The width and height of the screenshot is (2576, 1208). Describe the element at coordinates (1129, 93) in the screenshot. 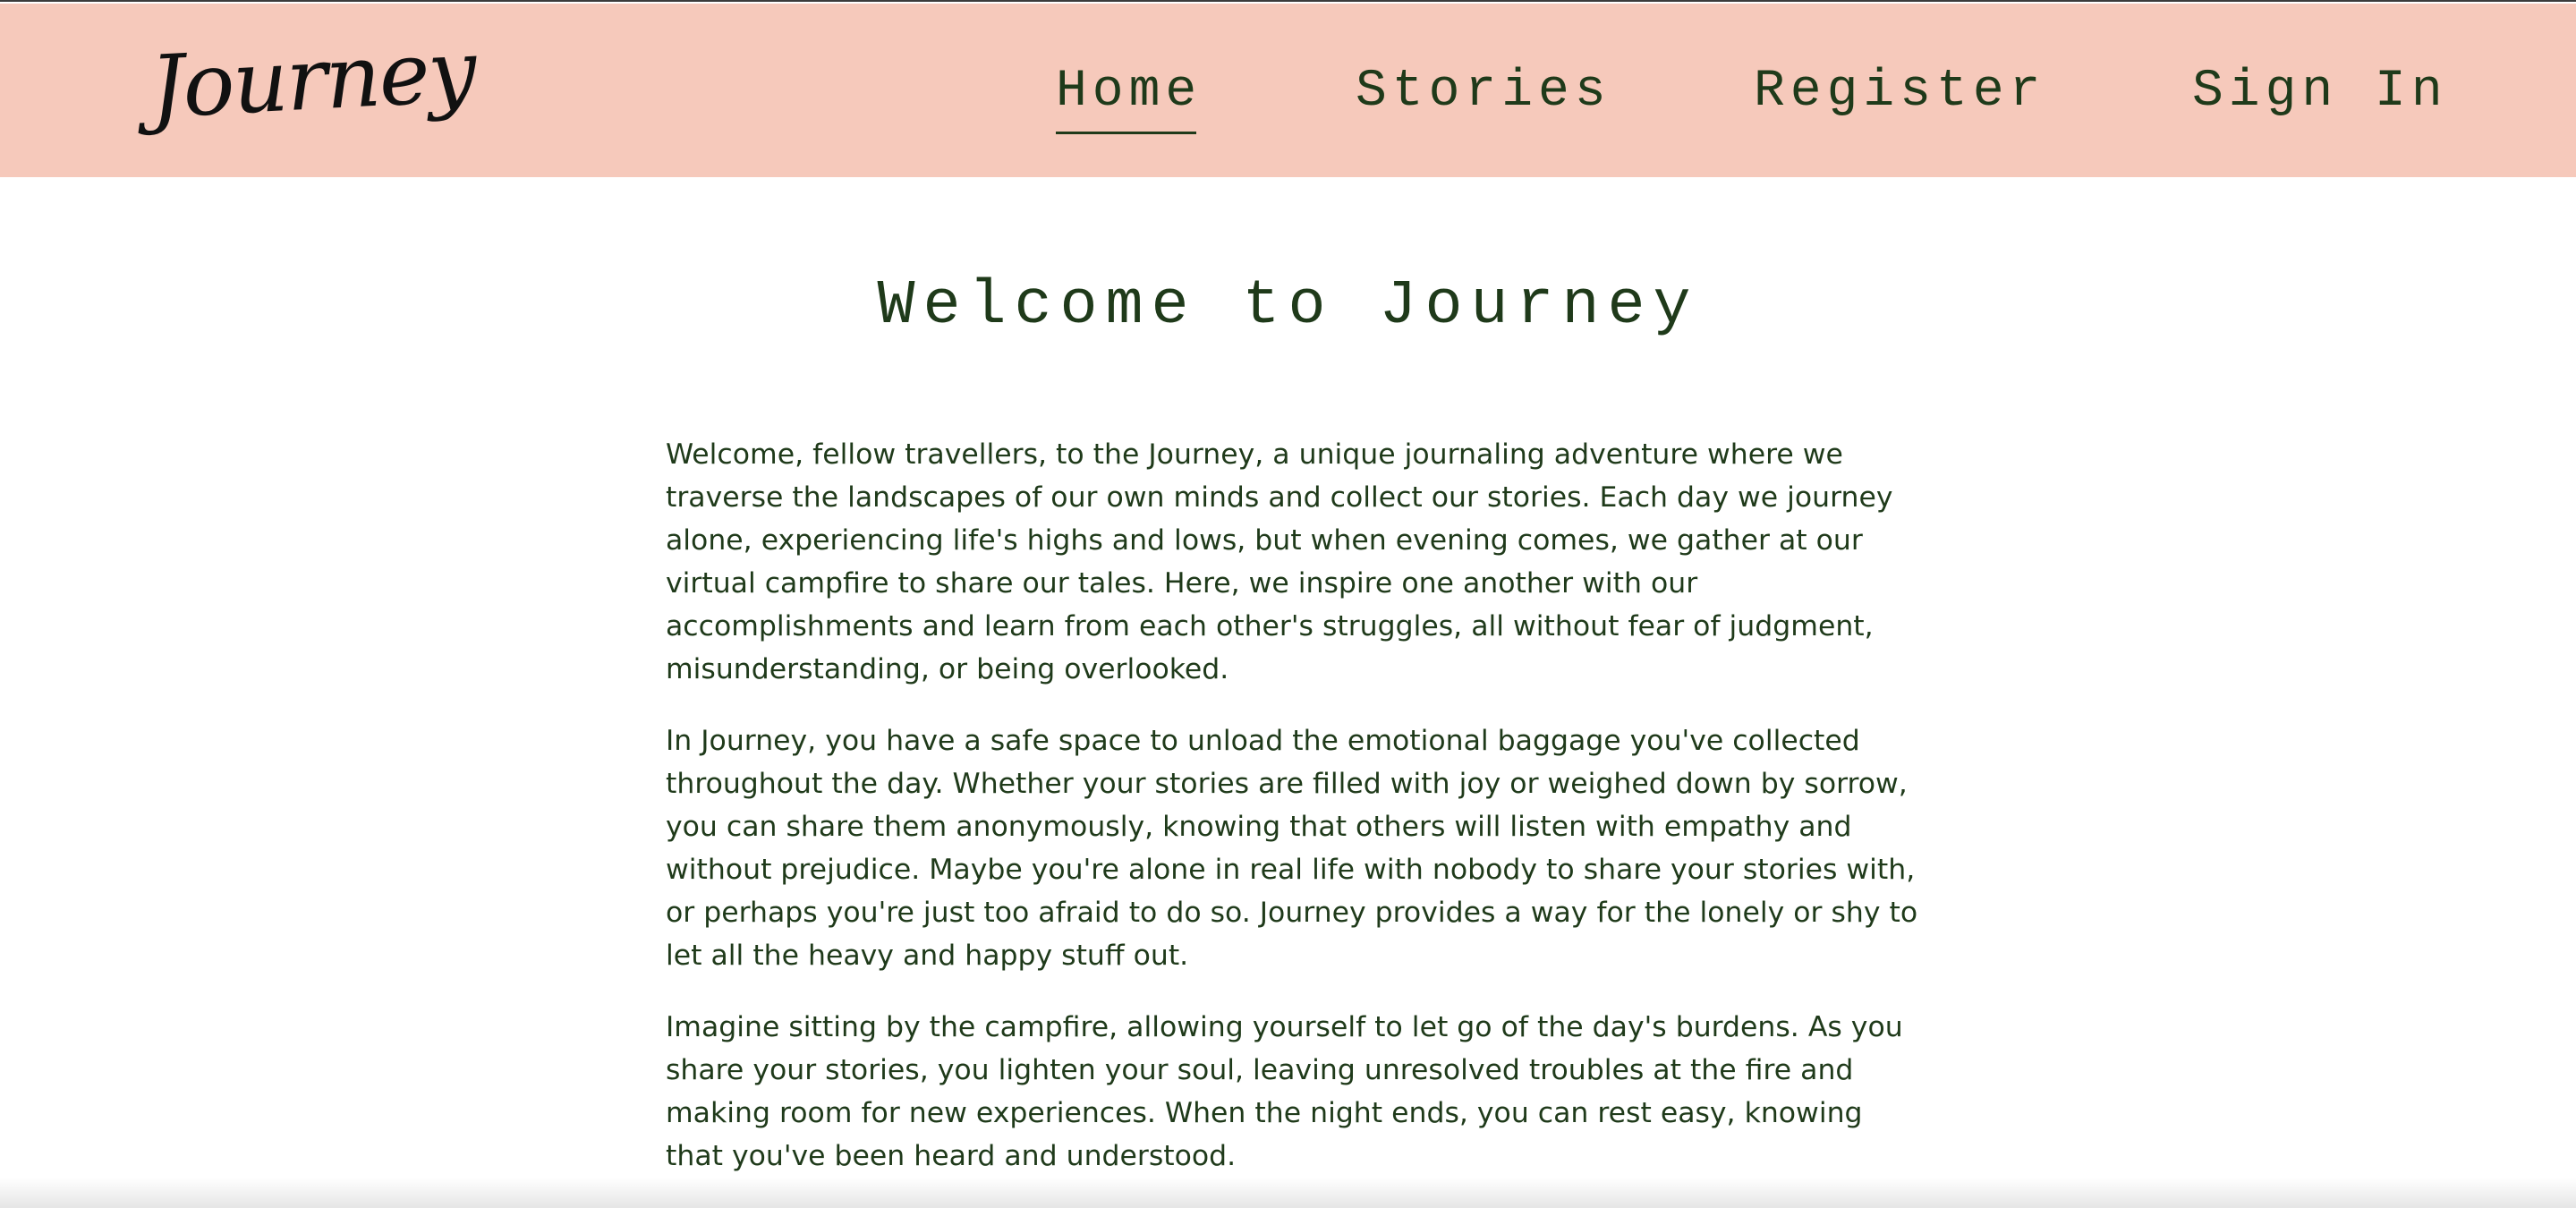

I see `nav-link-home: Home` at that location.